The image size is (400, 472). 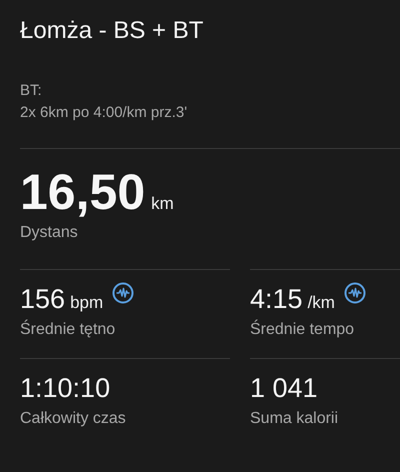 What do you see at coordinates (87, 303) in the screenshot?
I see `stat-unit: bpm` at bounding box center [87, 303].